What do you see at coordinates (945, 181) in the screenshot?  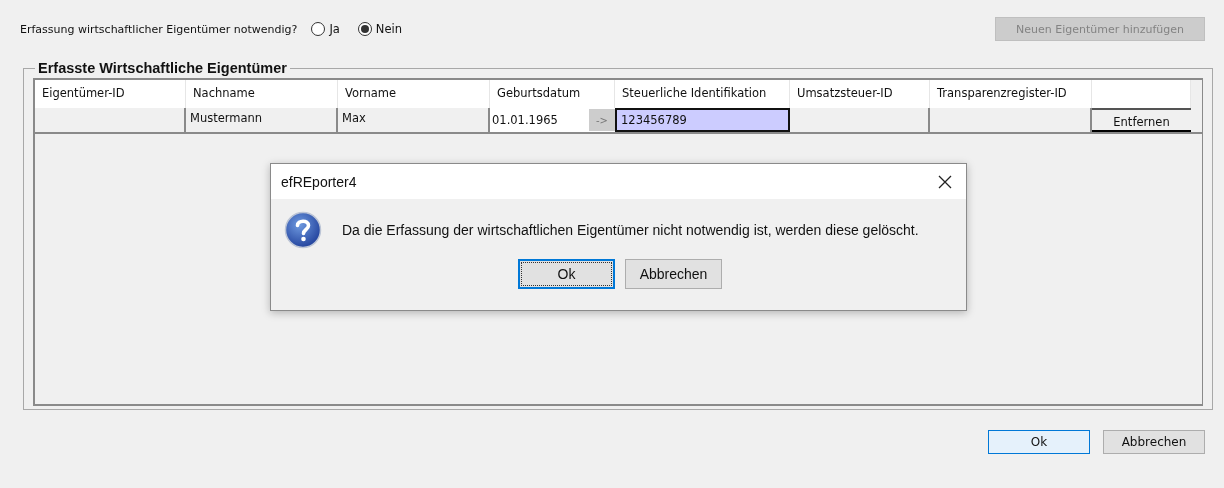 I see `close-icon` at bounding box center [945, 181].